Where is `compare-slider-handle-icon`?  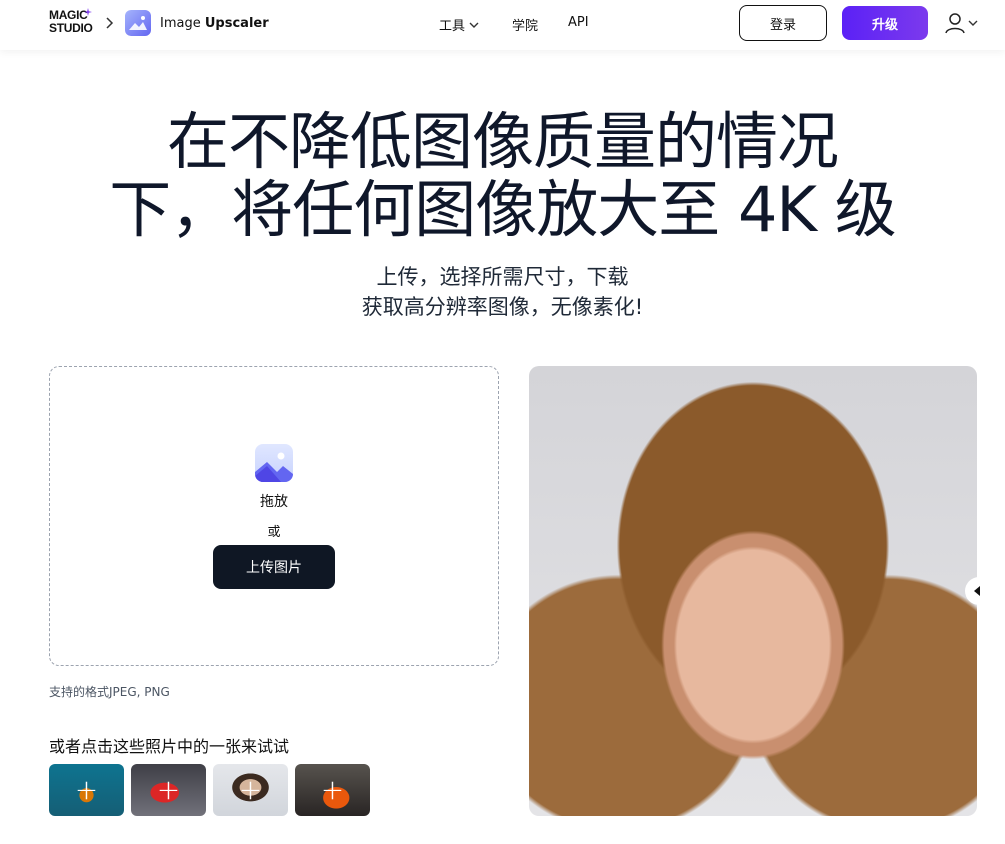
compare-slider-handle-icon is located at coordinates (977, 591).